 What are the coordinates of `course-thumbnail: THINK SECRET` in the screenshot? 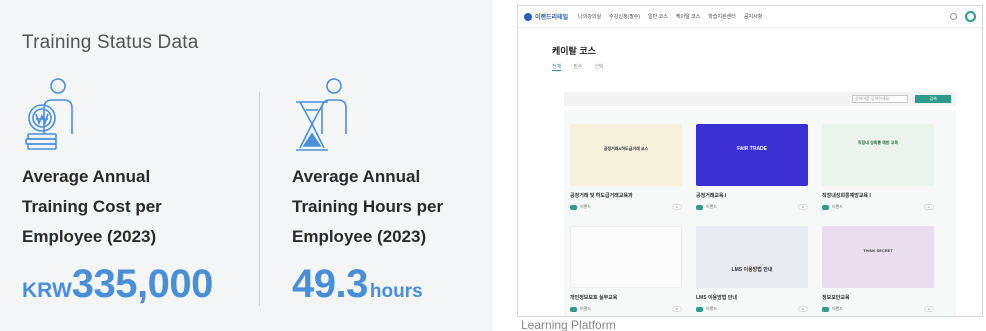 It's located at (878, 257).